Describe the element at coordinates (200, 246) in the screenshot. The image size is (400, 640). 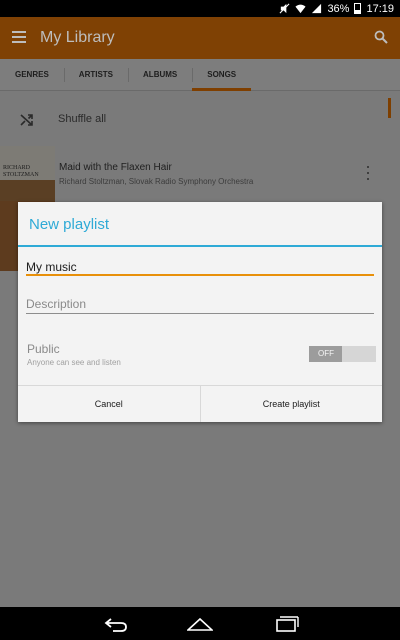
I see `dialog-title-divider` at that location.